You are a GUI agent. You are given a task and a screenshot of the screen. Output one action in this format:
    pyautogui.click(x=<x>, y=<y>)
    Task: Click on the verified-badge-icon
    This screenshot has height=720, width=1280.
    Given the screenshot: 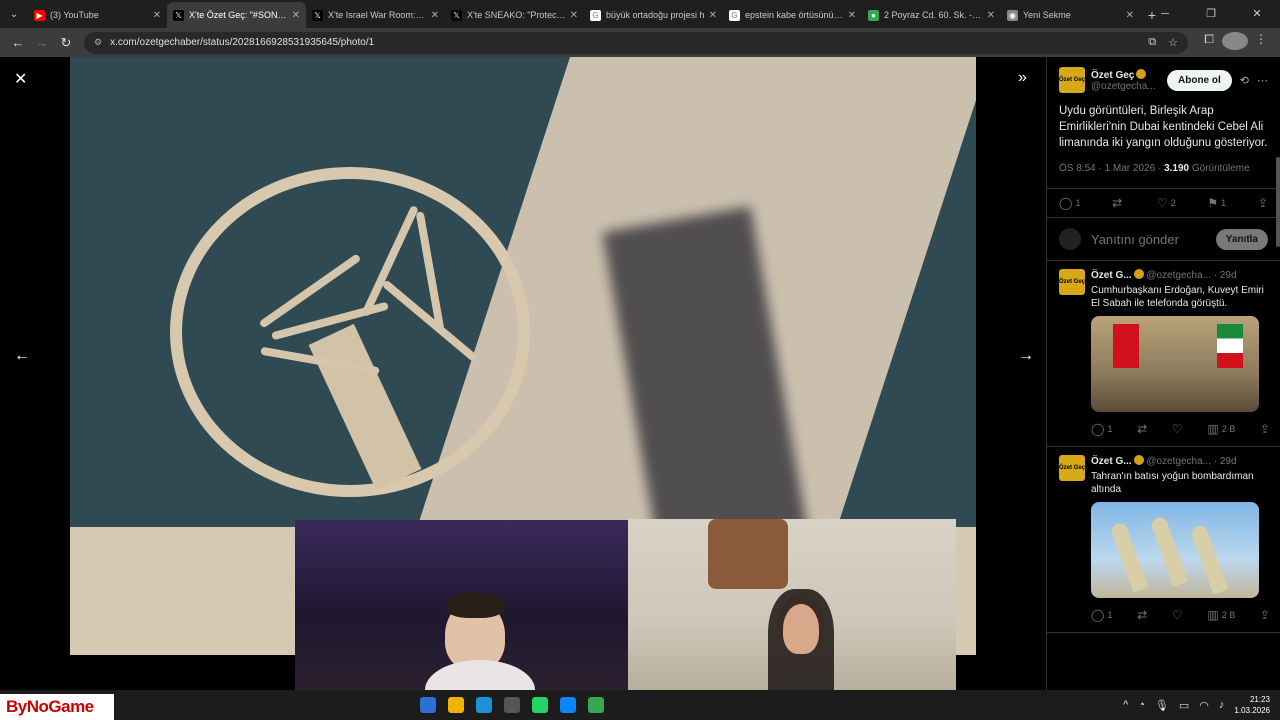 What is the action you would take?
    pyautogui.click(x=1141, y=73)
    